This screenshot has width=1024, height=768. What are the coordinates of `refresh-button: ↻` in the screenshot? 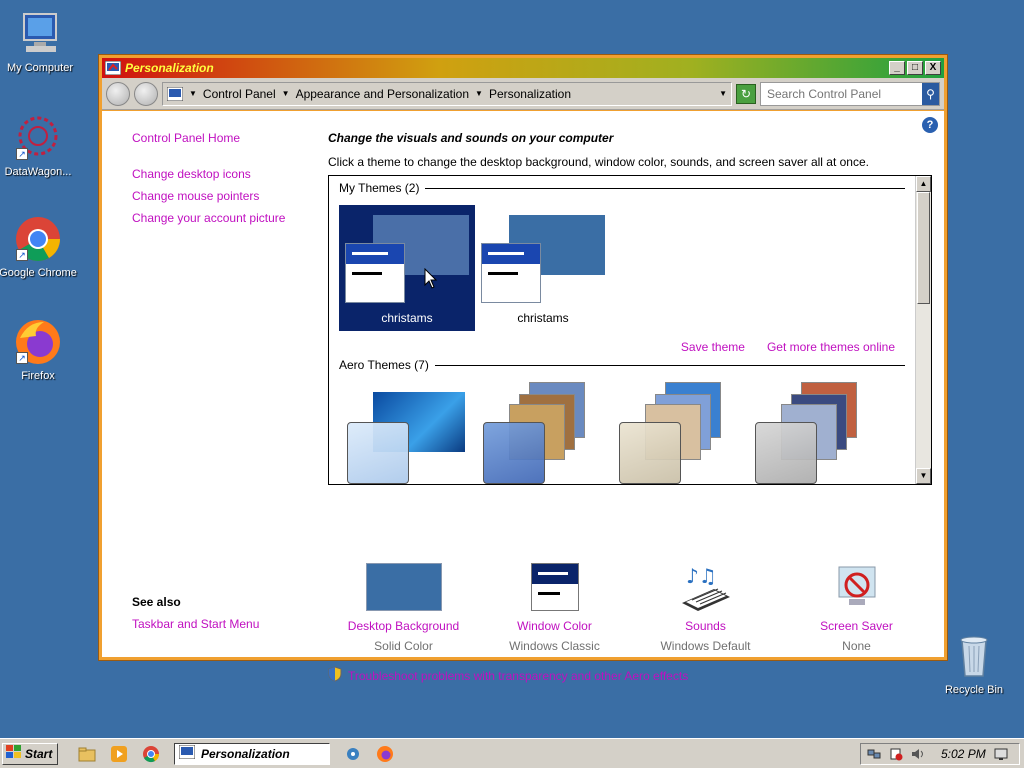 It's located at (746, 93).